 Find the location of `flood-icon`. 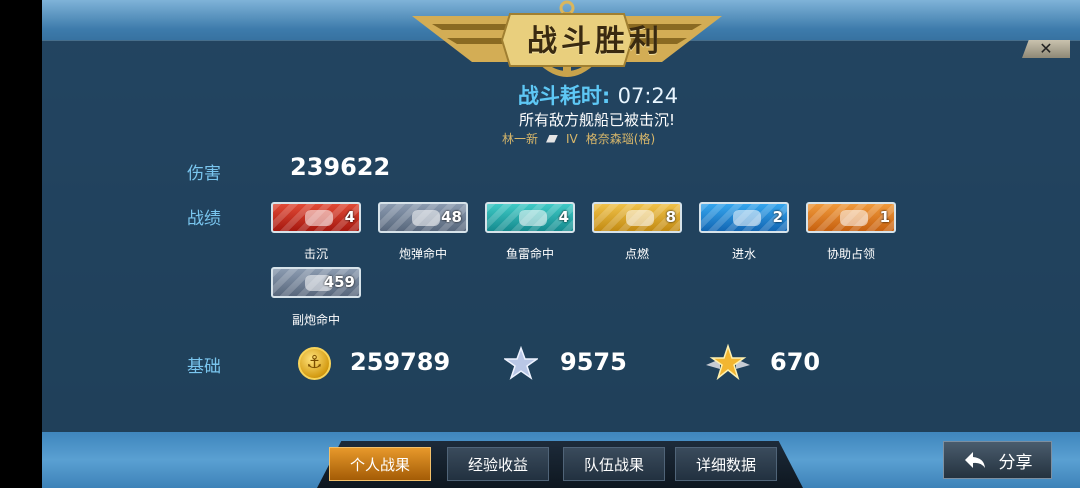

flood-icon is located at coordinates (747, 218).